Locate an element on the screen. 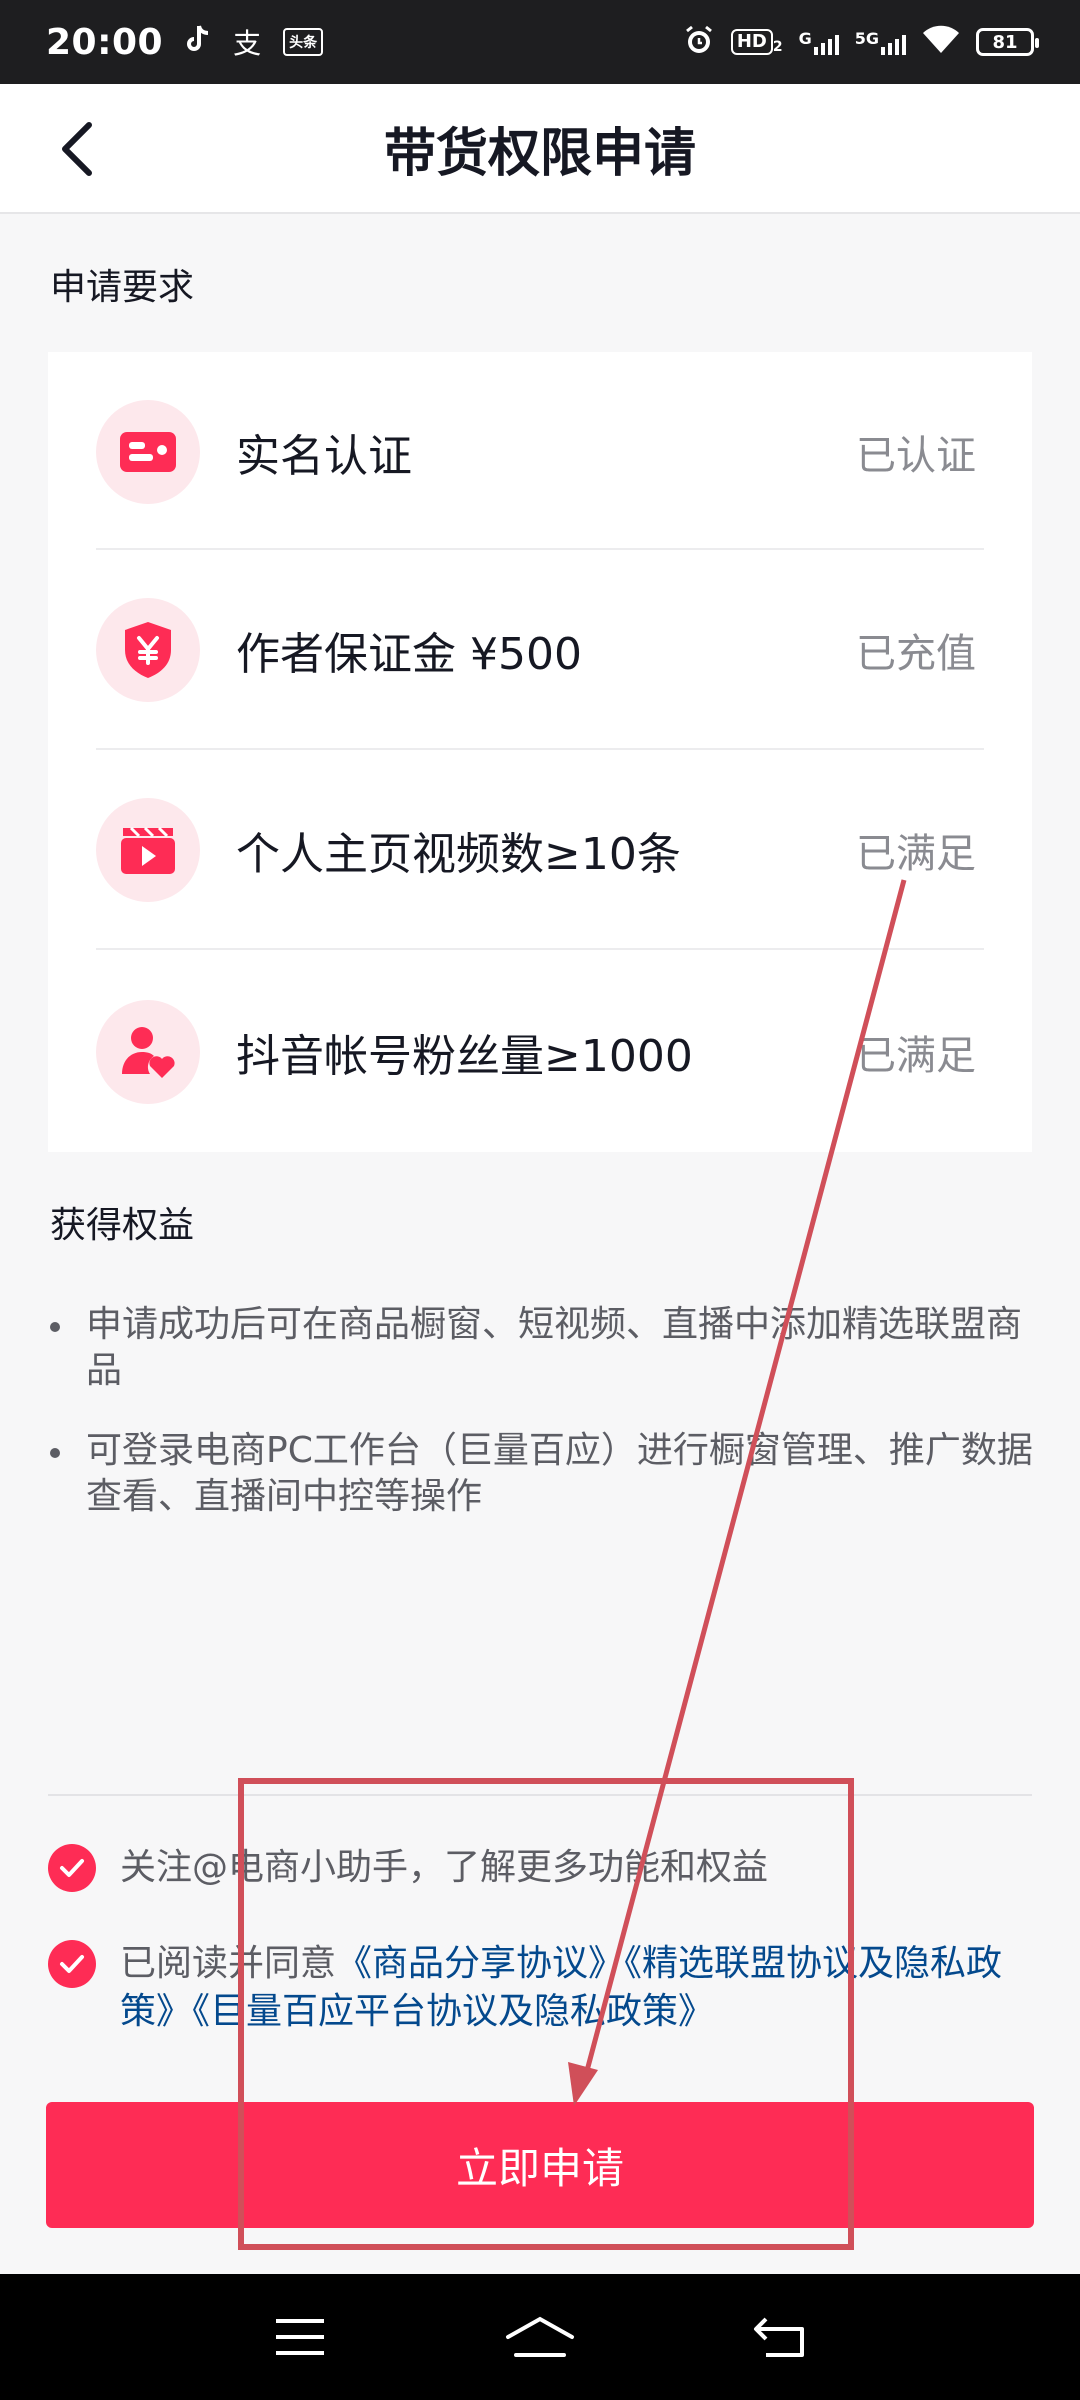 The height and width of the screenshot is (2400, 1080). status-right: HD 2 G 5G 81 is located at coordinates (861, 42).